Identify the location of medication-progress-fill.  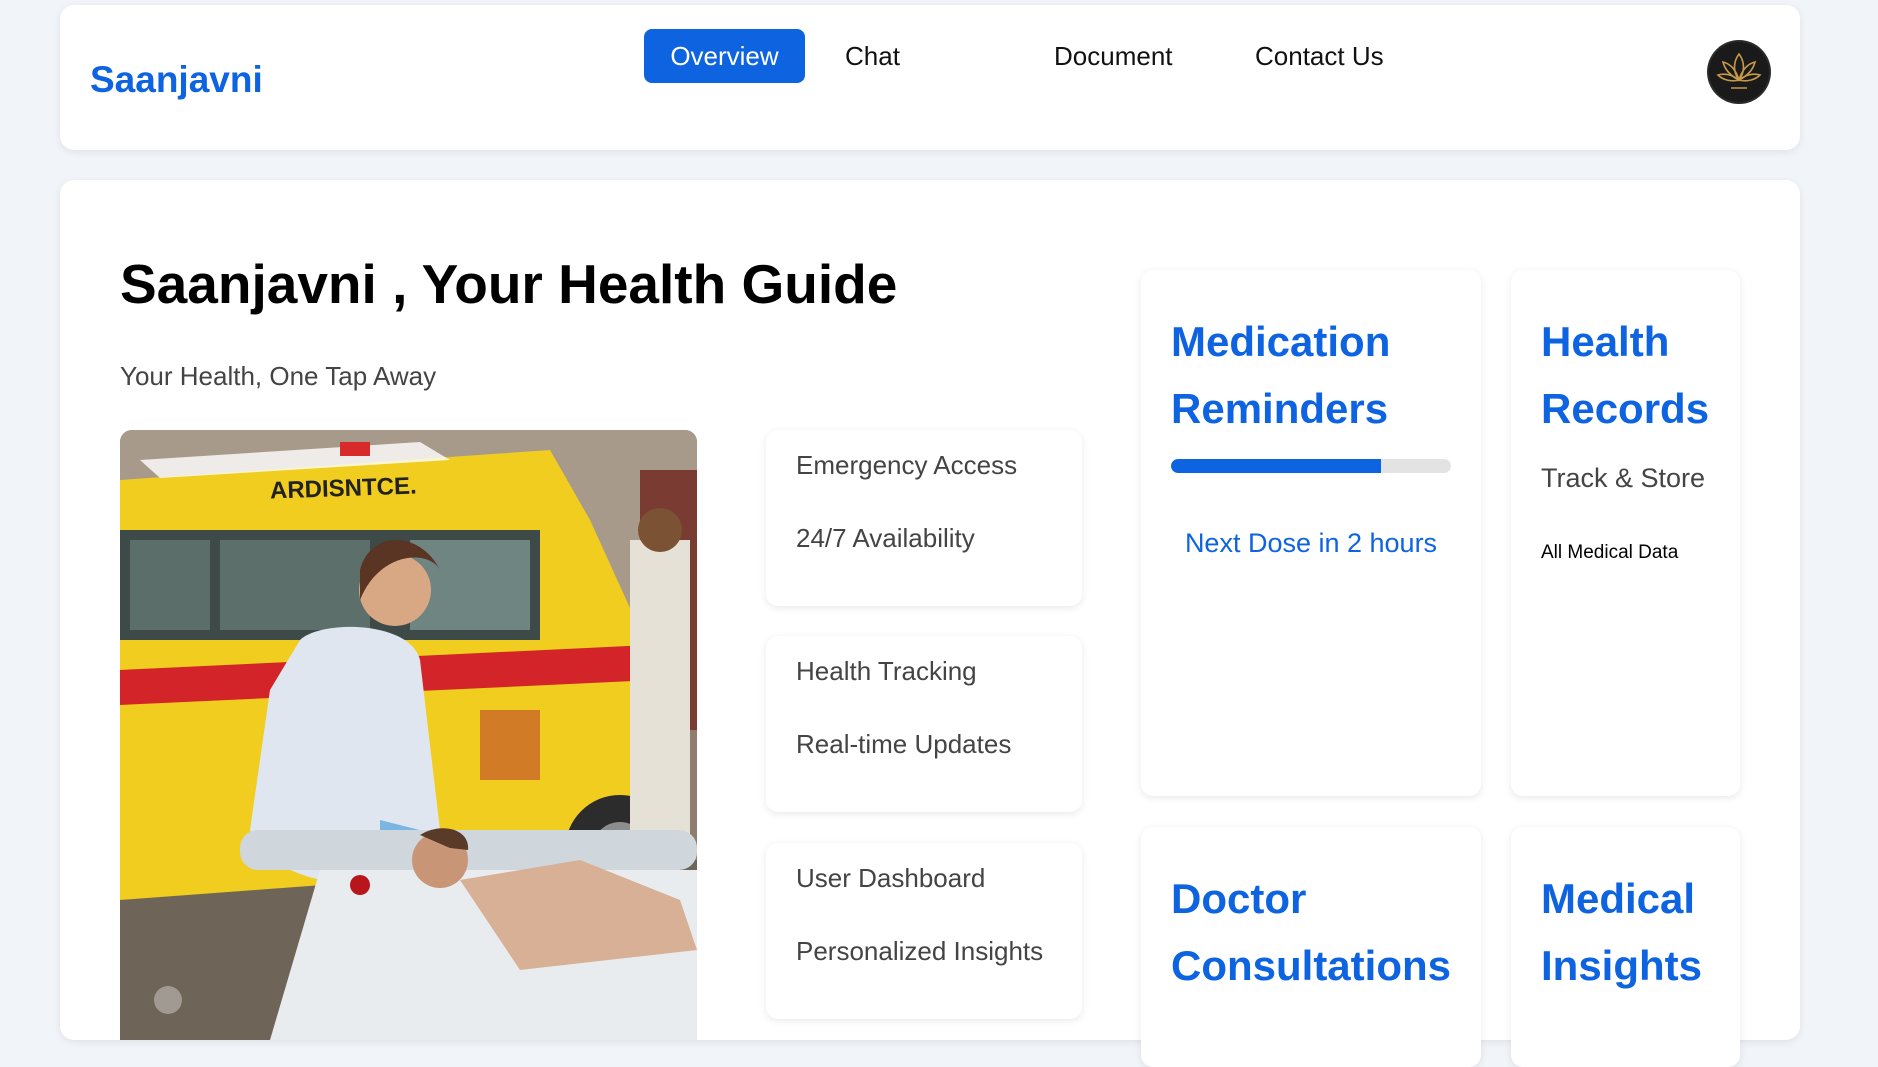
(1276, 466).